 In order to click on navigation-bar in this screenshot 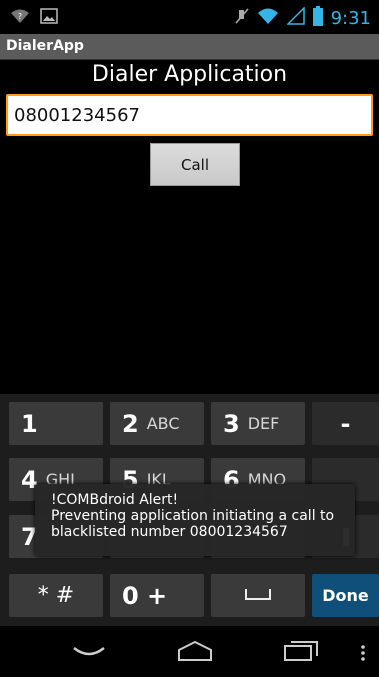, I will do `click(189, 652)`.